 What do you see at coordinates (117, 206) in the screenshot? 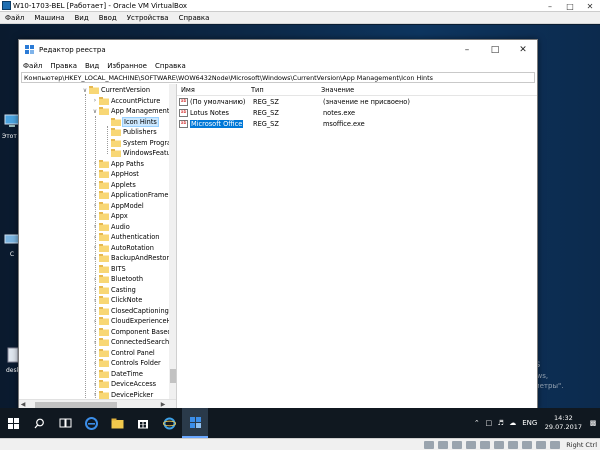
I see `tree-node: › AppModel` at bounding box center [117, 206].